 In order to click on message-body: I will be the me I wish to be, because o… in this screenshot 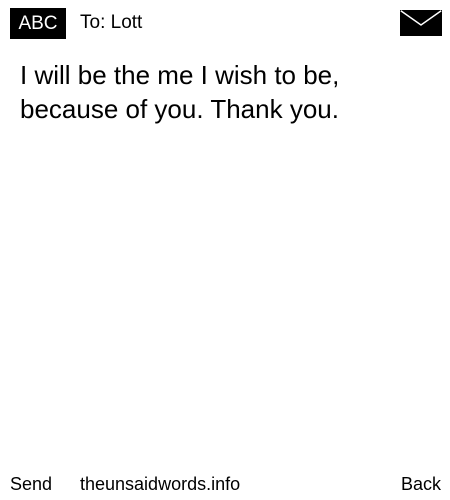, I will do `click(227, 92)`.